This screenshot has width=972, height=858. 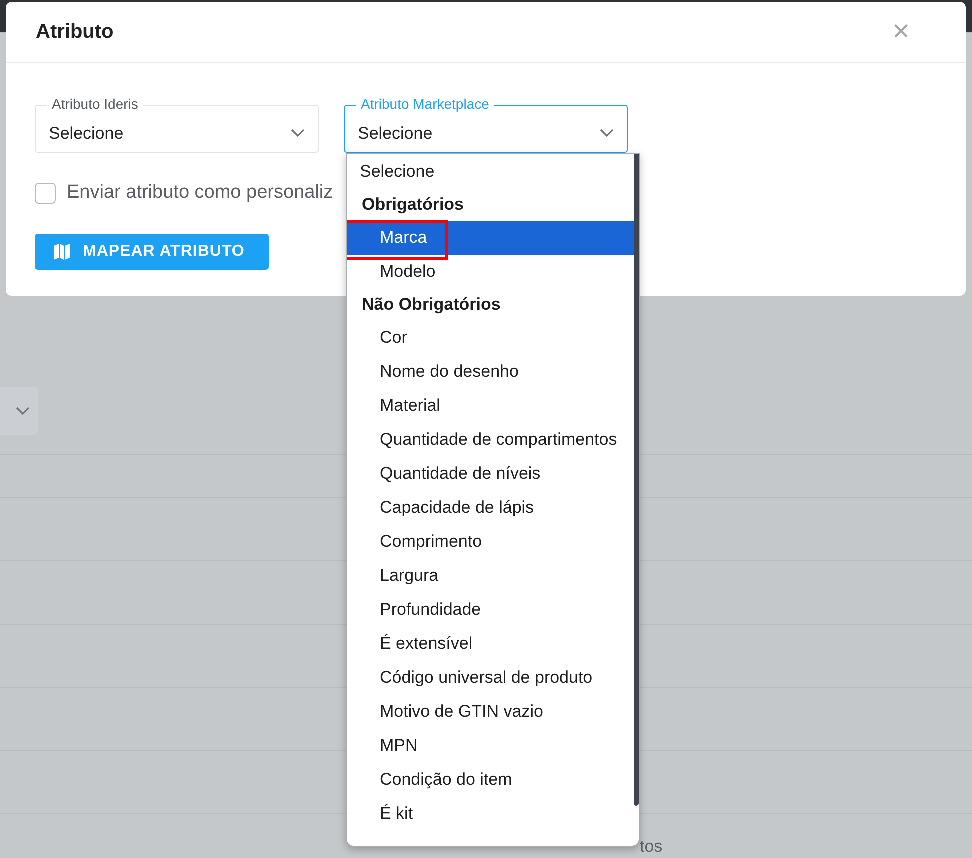 What do you see at coordinates (490, 440) in the screenshot?
I see `dropdown-option: Quantidade de compartimentos` at bounding box center [490, 440].